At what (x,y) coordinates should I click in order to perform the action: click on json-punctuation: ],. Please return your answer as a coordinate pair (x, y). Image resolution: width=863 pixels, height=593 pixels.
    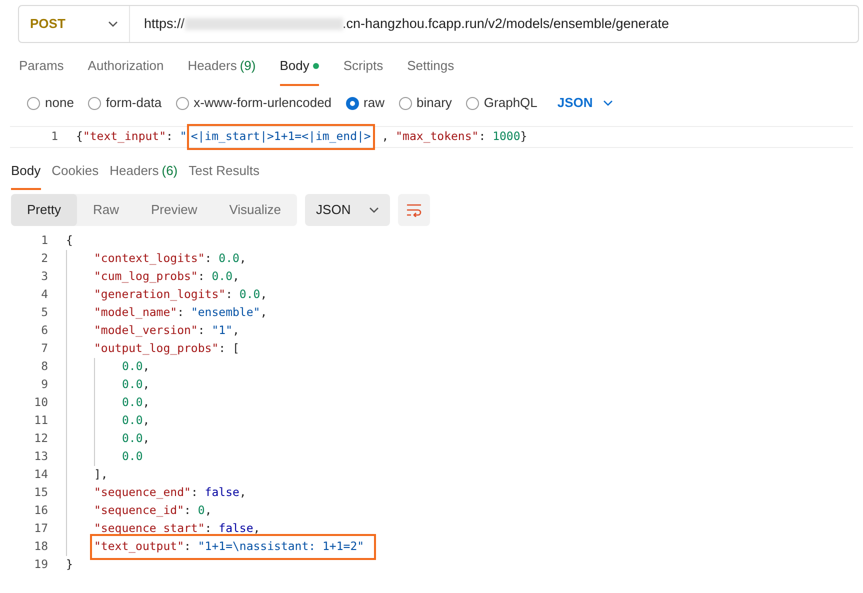
    Looking at the image, I should click on (101, 475).